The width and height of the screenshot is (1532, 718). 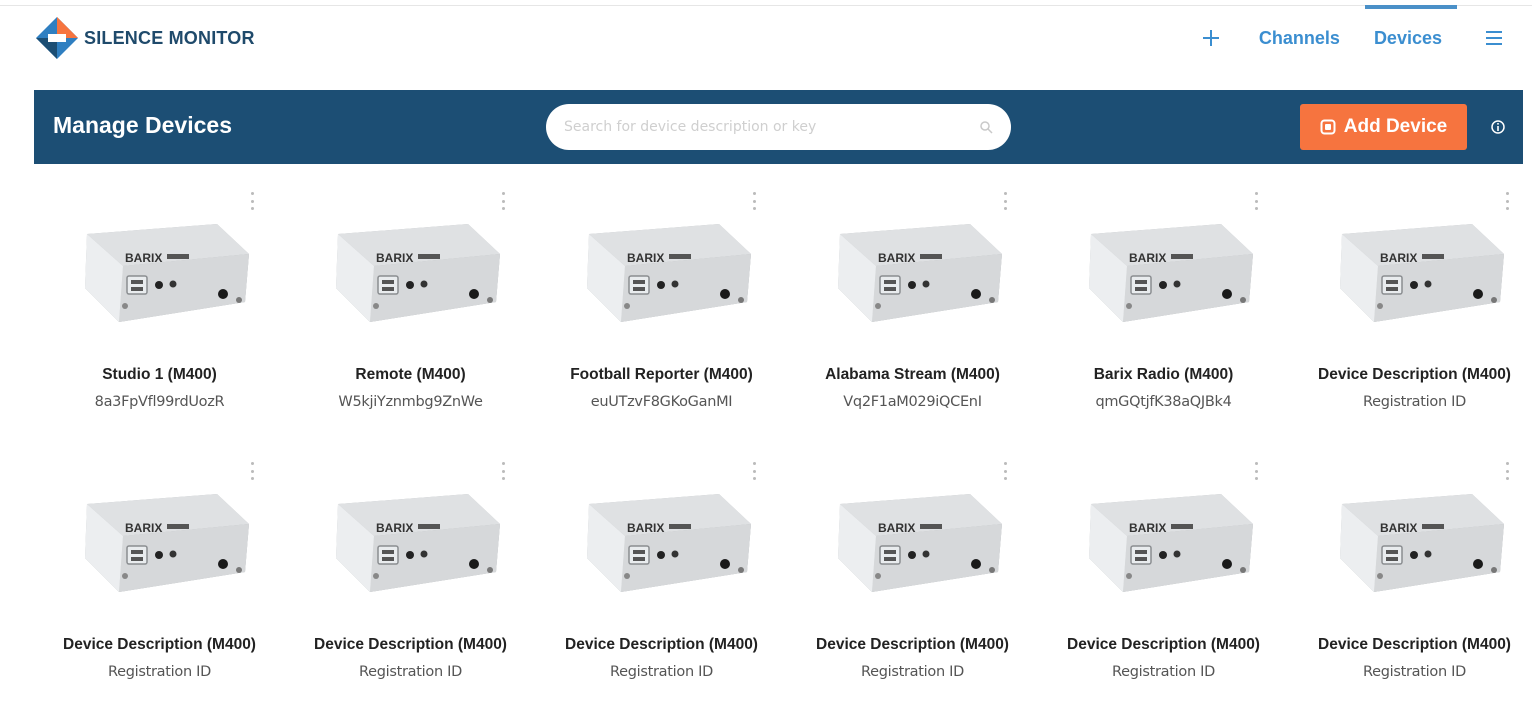 I want to click on brand: SILENCE MONITOR, so click(x=144, y=38).